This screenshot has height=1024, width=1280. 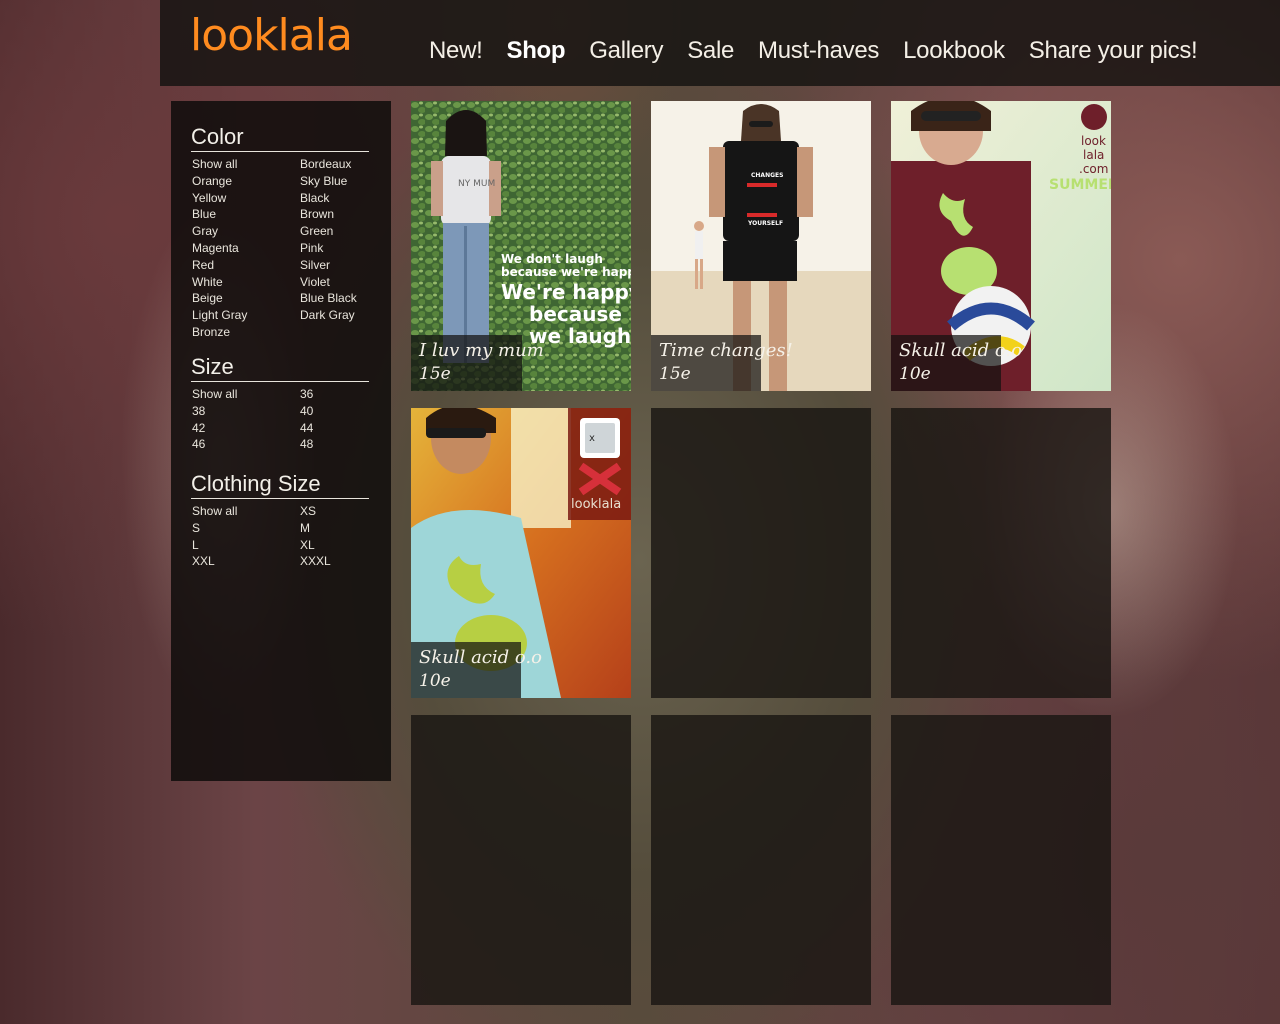 What do you see at coordinates (1113, 51) in the screenshot?
I see `nav-item-share-pics: Share your pics!` at bounding box center [1113, 51].